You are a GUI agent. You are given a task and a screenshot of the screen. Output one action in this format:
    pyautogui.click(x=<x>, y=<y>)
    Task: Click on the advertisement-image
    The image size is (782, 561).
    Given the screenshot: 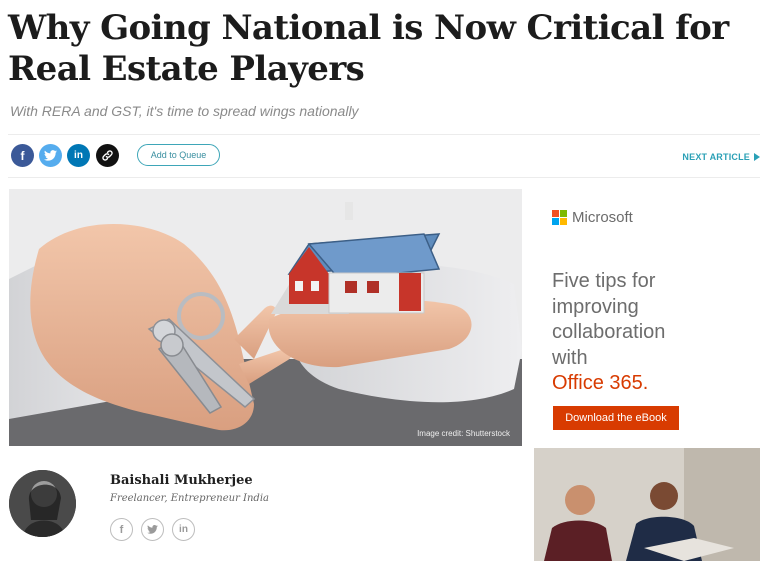 What is the action you would take?
    pyautogui.click(x=647, y=504)
    